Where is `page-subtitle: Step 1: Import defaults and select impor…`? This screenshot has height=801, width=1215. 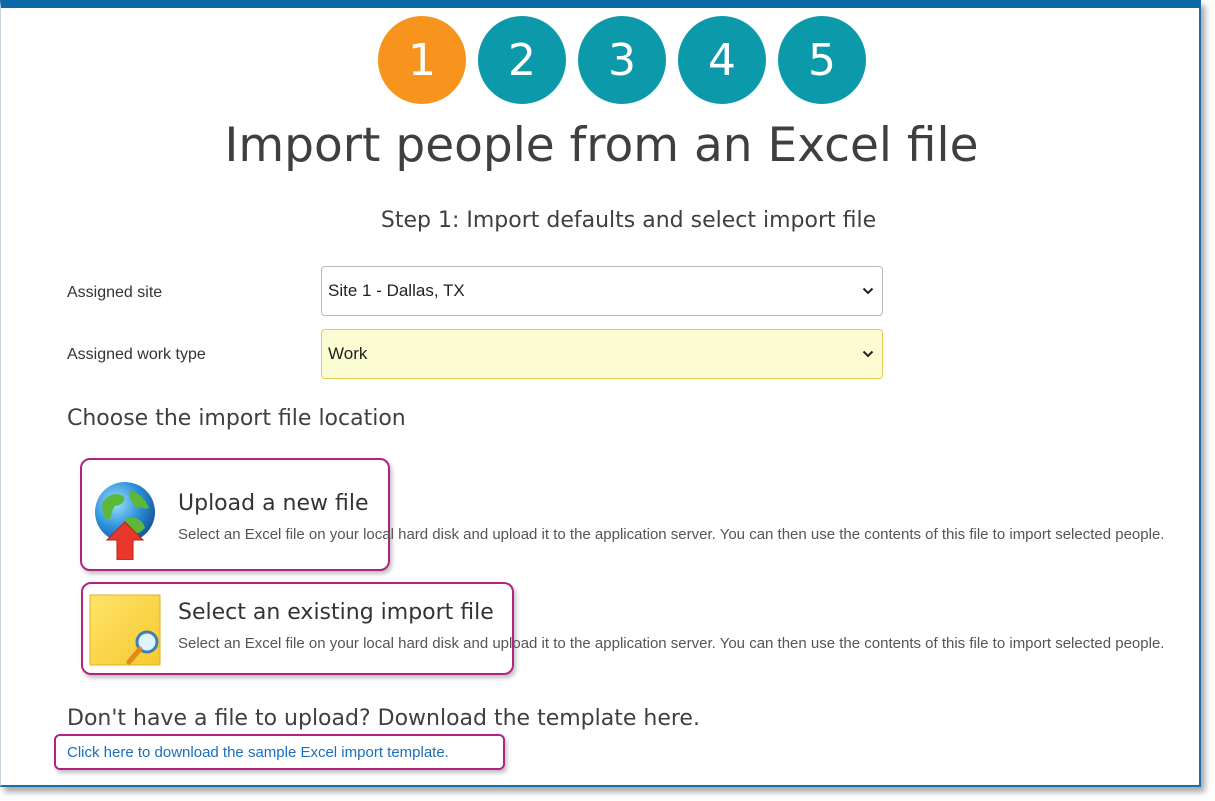 page-subtitle: Step 1: Import defaults and select impor… is located at coordinates (628, 220).